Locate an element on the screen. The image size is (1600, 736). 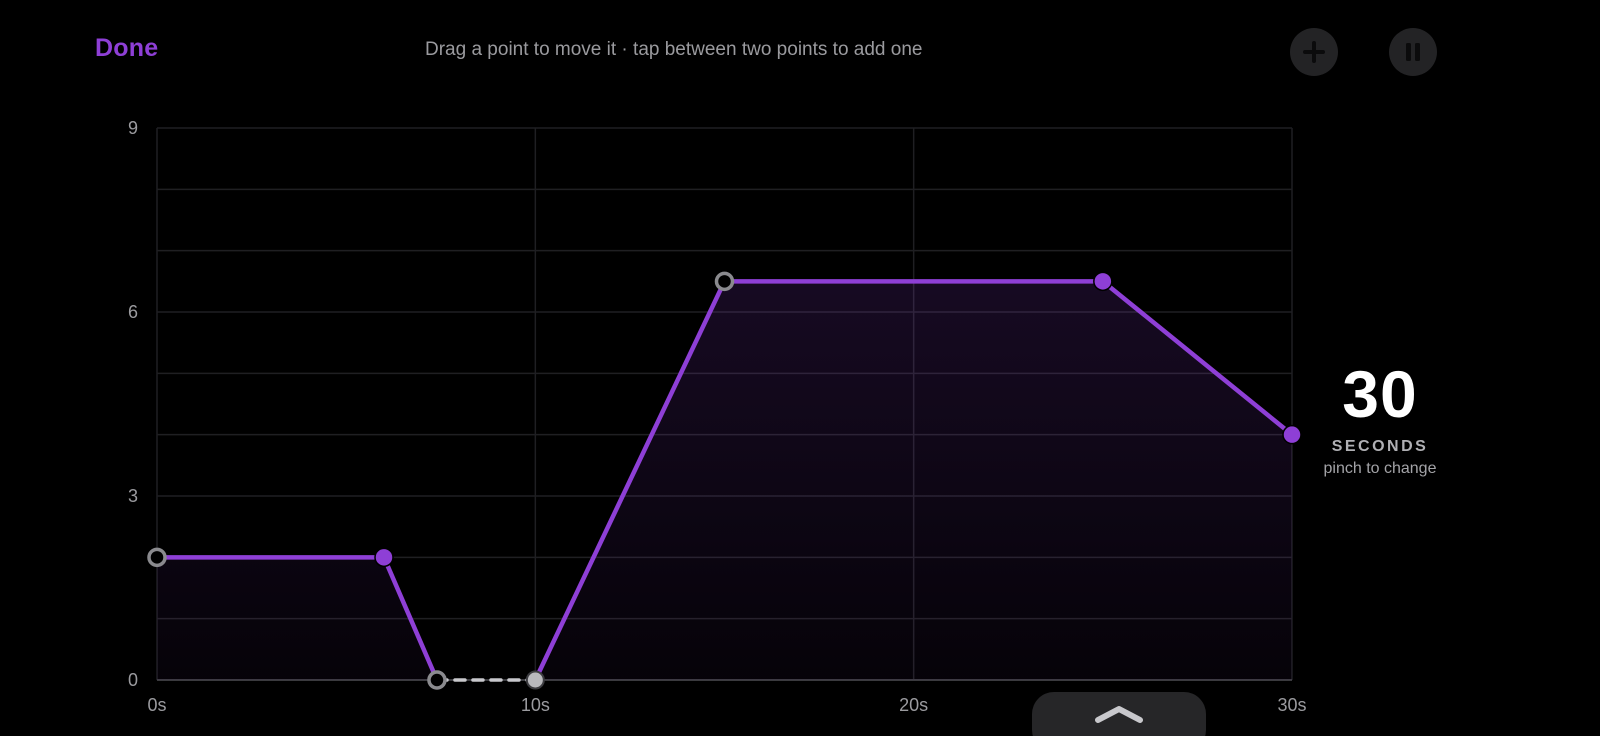
y-tick-label: 3 is located at coordinates (133, 496).